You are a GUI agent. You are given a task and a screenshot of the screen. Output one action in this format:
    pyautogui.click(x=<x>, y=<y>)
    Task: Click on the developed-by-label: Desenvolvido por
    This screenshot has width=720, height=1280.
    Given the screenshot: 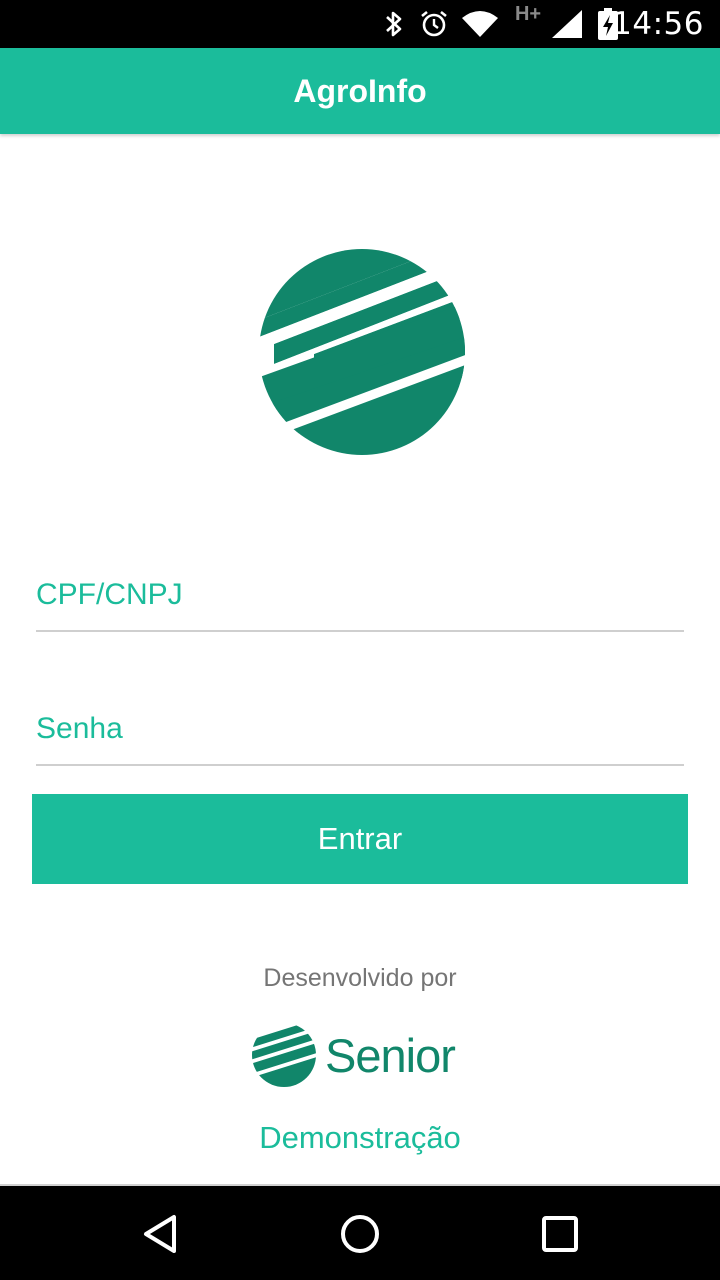 What is the action you would take?
    pyautogui.click(x=360, y=978)
    